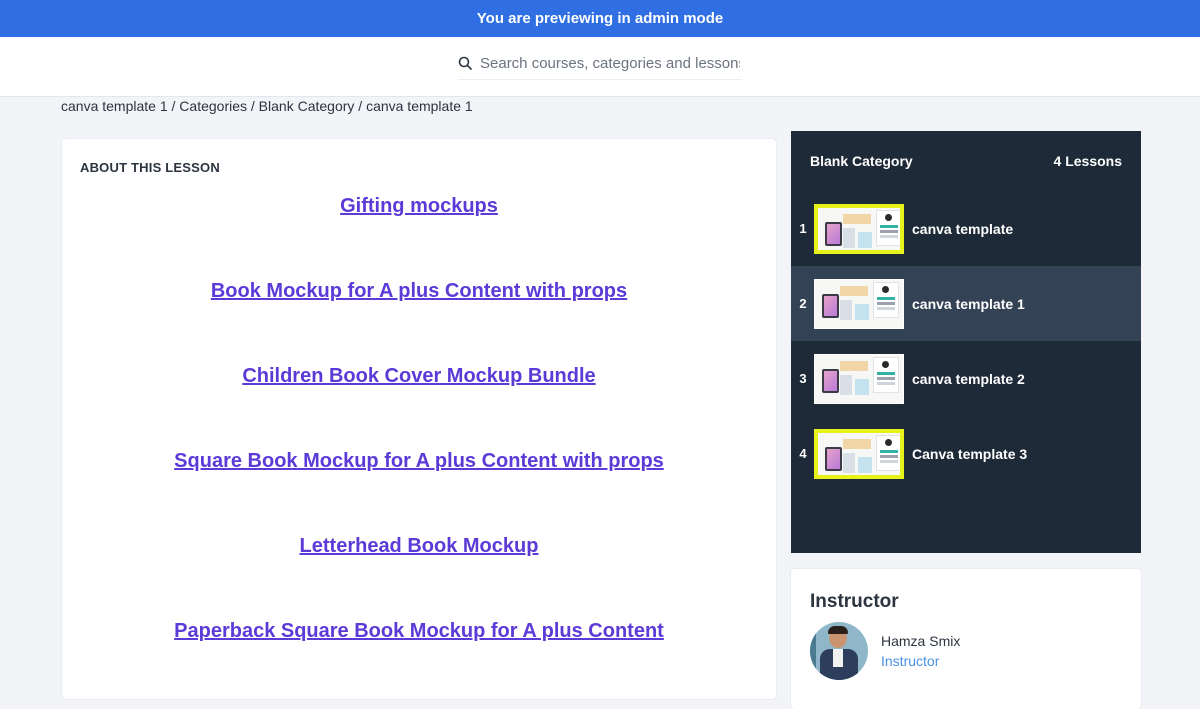 The image size is (1200, 709). Describe the element at coordinates (465, 63) in the screenshot. I see `search-icon` at that location.